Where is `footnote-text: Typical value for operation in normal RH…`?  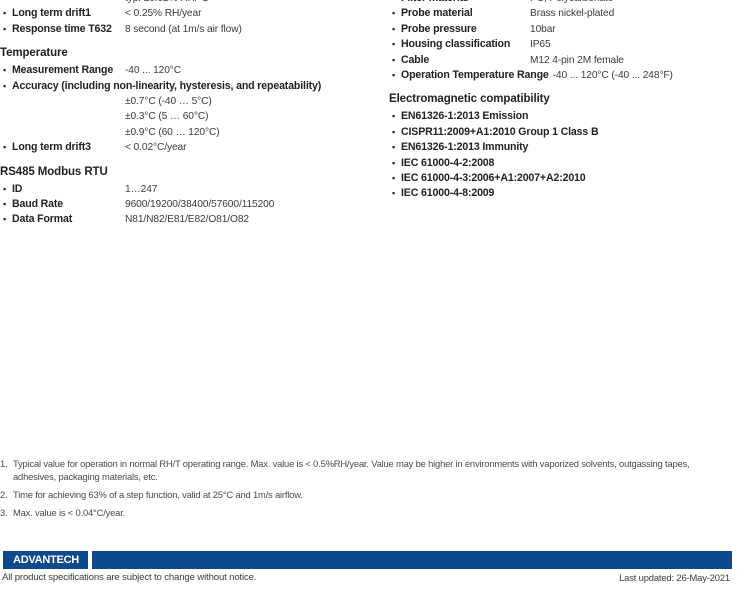
footnote-text: Typical value for operation in normal RH… is located at coordinates (351, 470).